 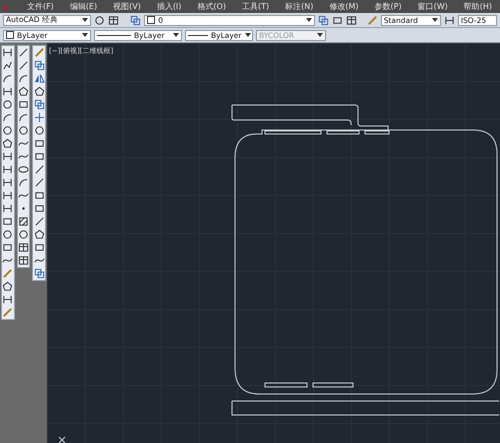 I want to click on menu-item: 窗口(W), so click(x=433, y=6).